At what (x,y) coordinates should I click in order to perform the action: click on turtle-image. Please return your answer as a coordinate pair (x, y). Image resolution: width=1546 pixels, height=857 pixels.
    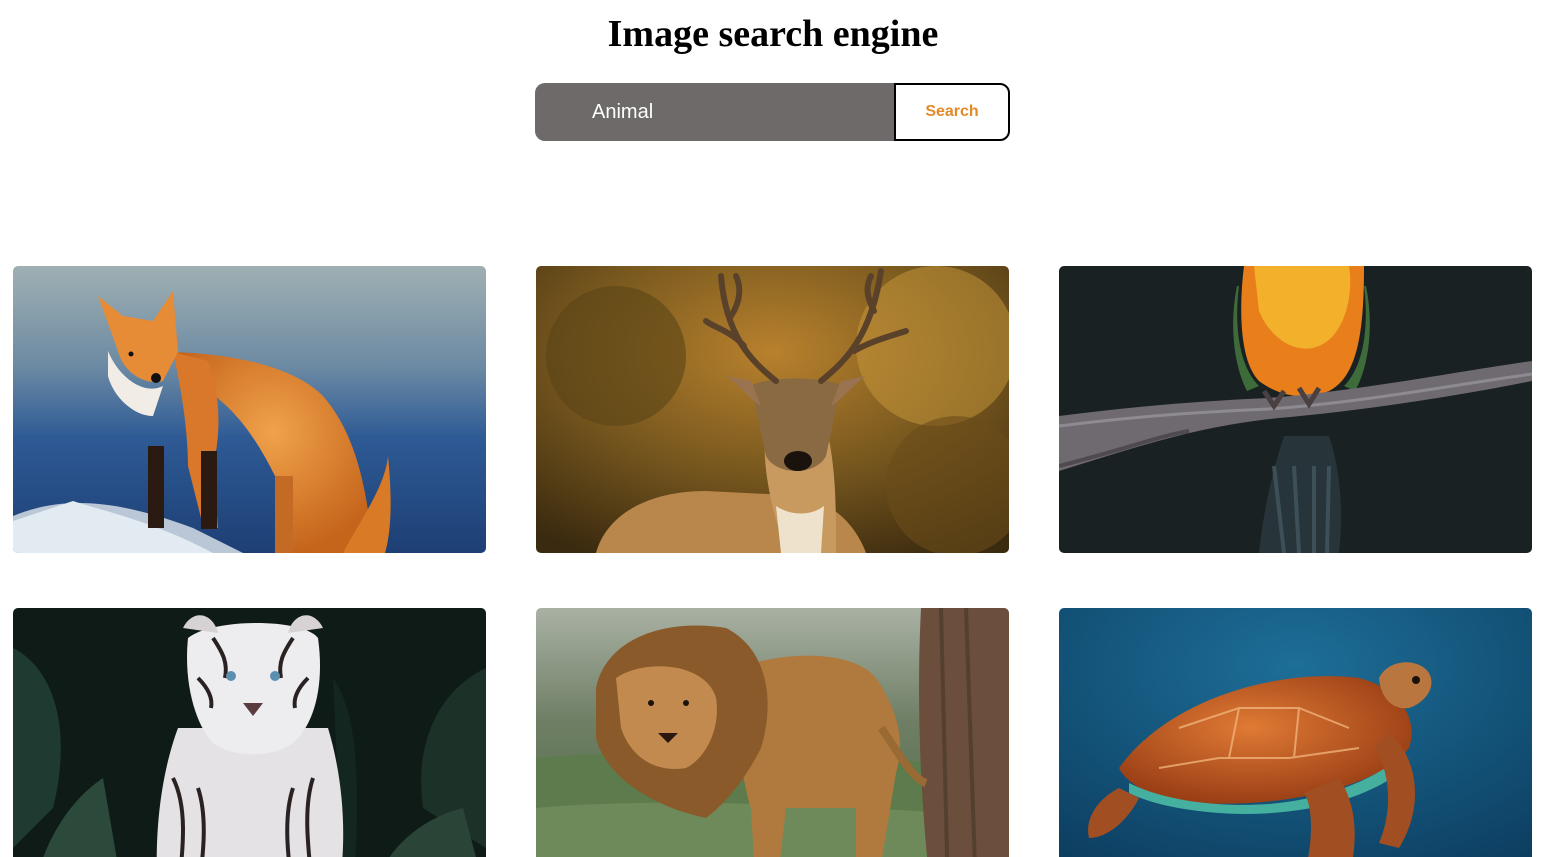
    Looking at the image, I should click on (1295, 732).